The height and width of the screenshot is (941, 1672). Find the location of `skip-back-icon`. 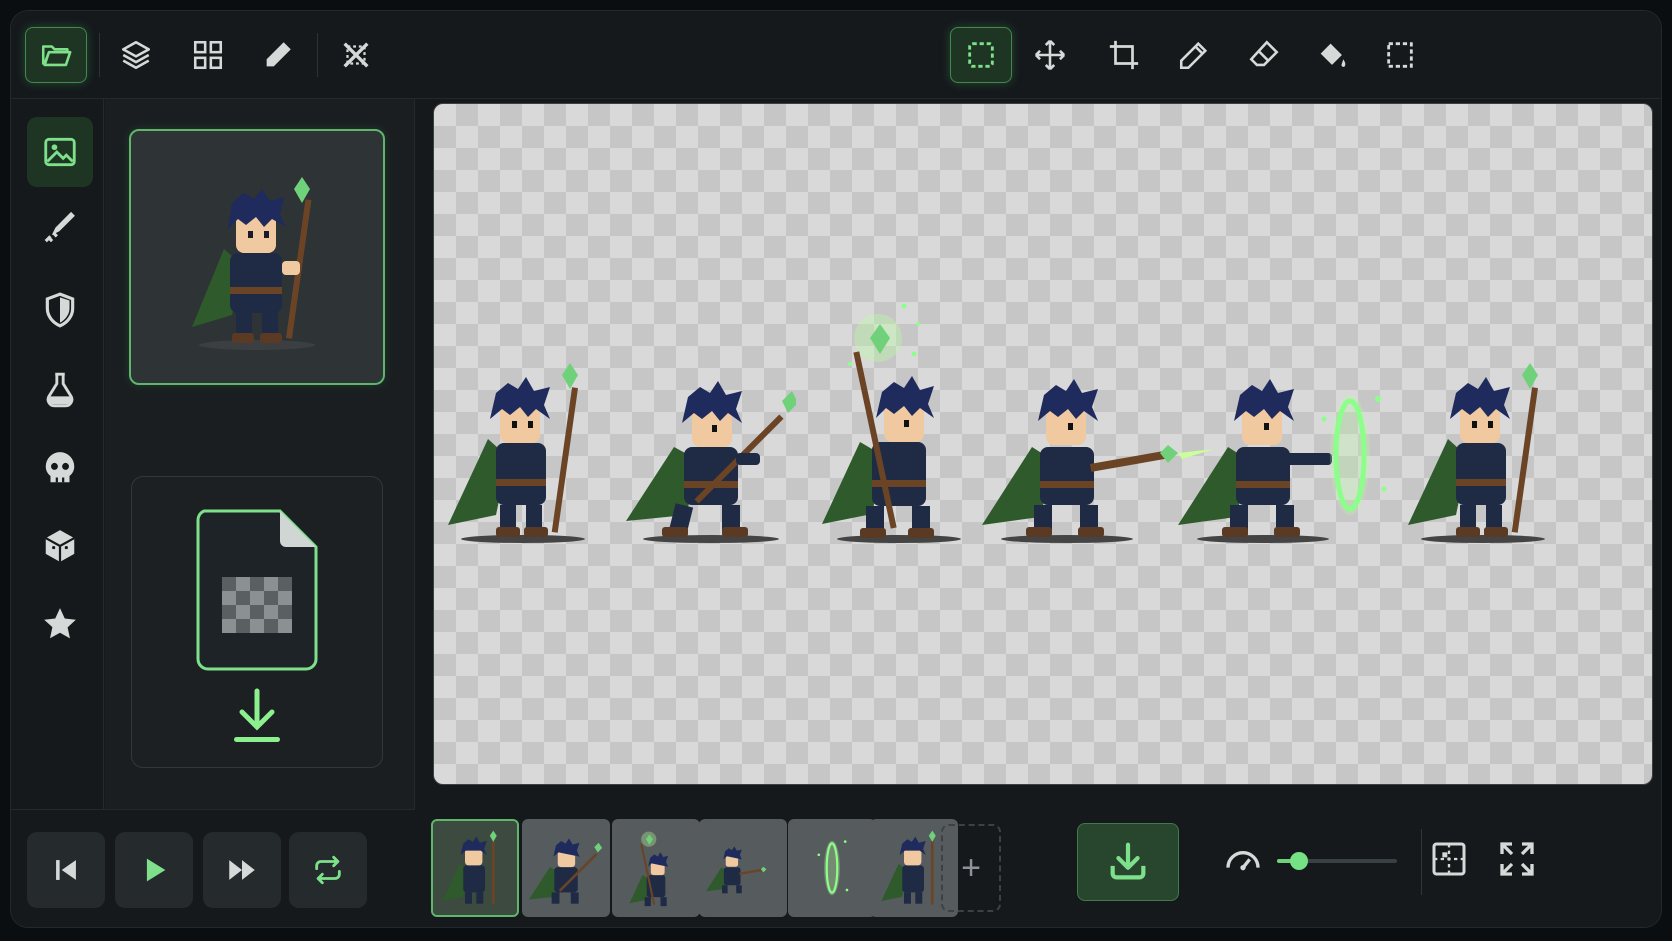

skip-back-icon is located at coordinates (66, 870).